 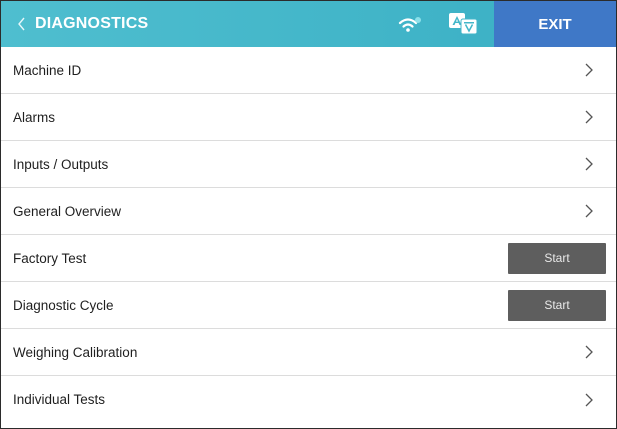 What do you see at coordinates (22, 24) in the screenshot?
I see `chevron-left-icon` at bounding box center [22, 24].